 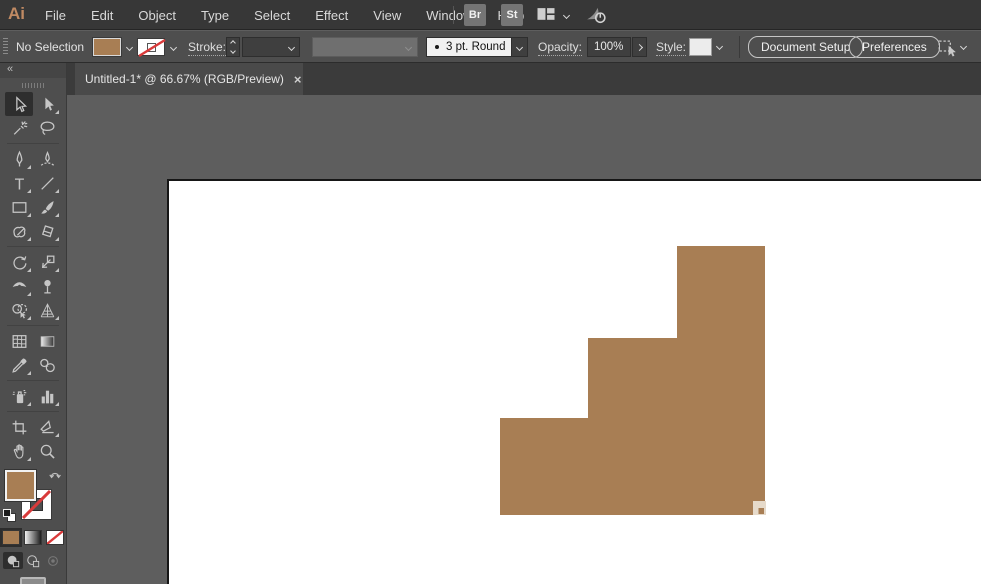 I want to click on draw-normal-button, so click(x=13, y=560).